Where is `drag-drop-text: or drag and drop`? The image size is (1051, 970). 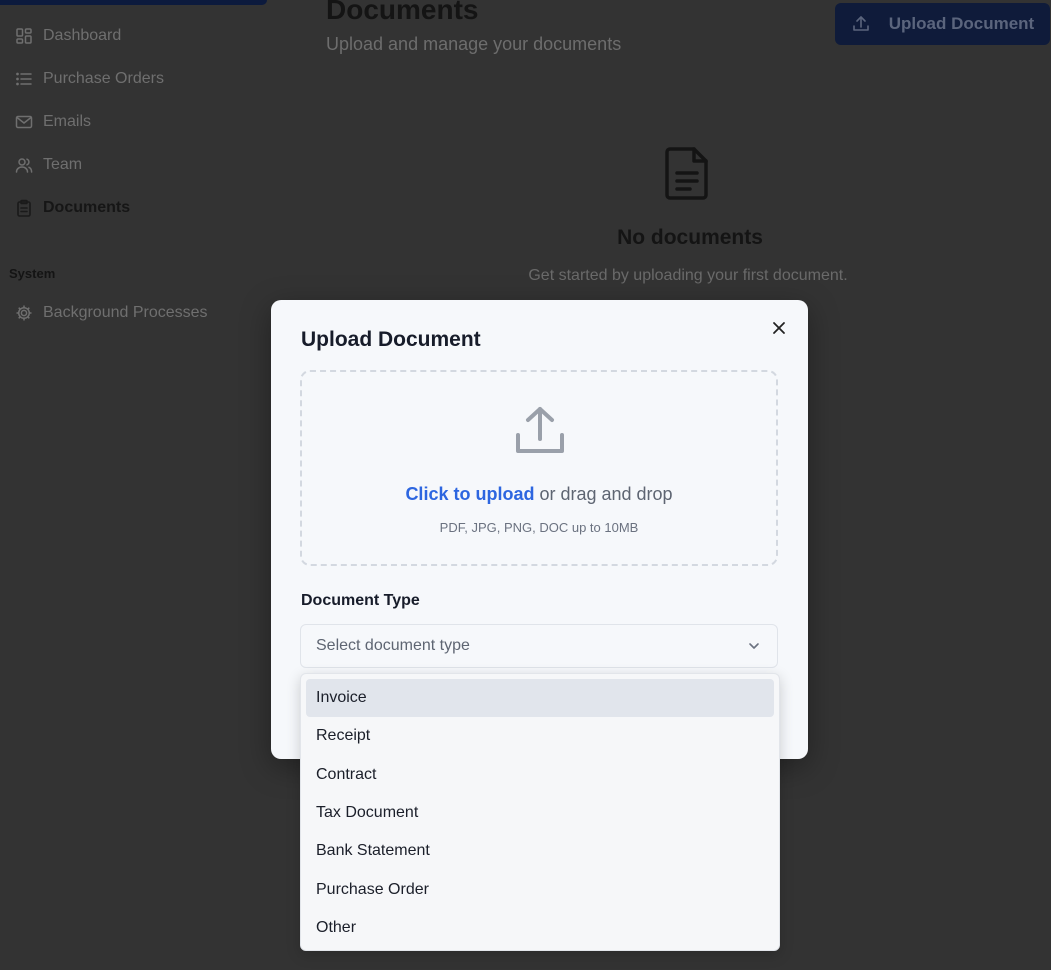 drag-drop-text: or drag and drop is located at coordinates (603, 494).